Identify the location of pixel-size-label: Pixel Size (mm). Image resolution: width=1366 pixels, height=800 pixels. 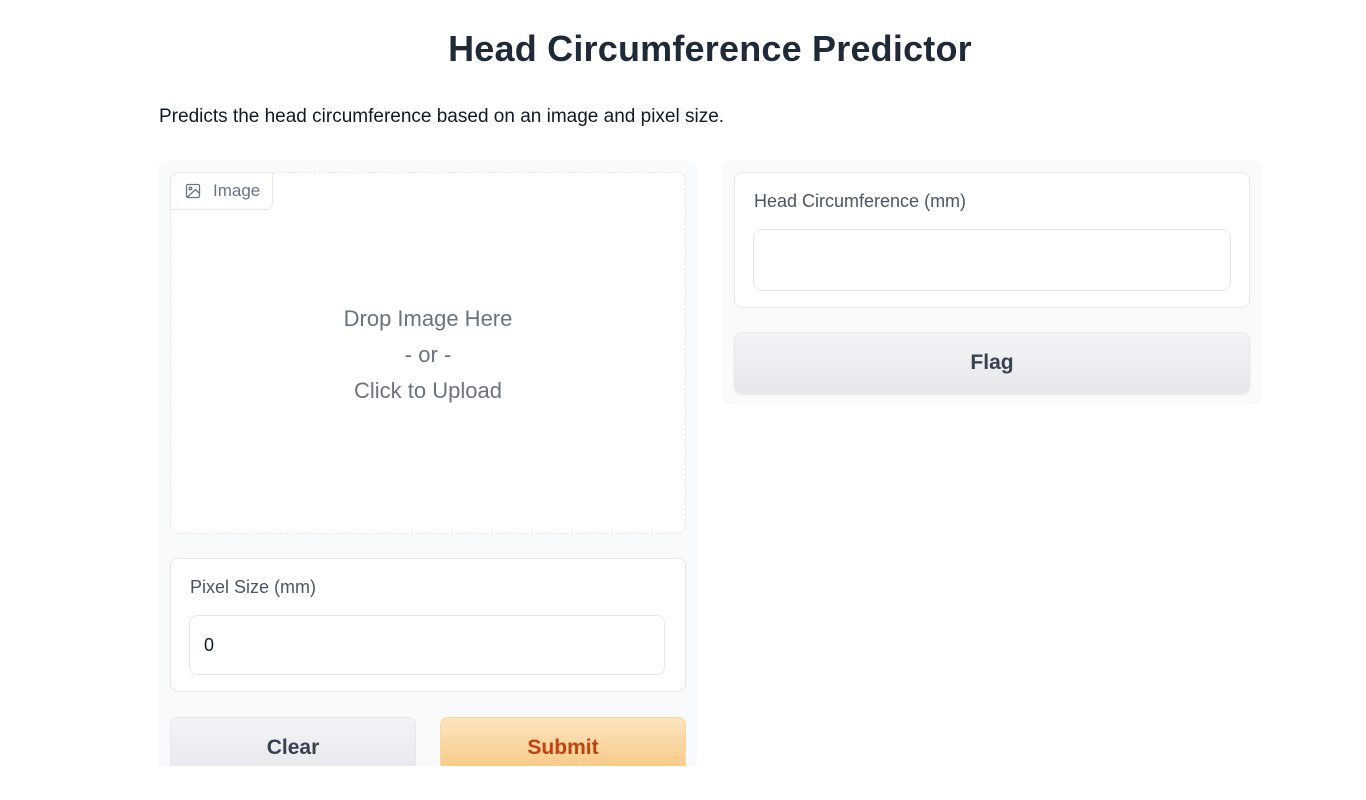
(253, 587).